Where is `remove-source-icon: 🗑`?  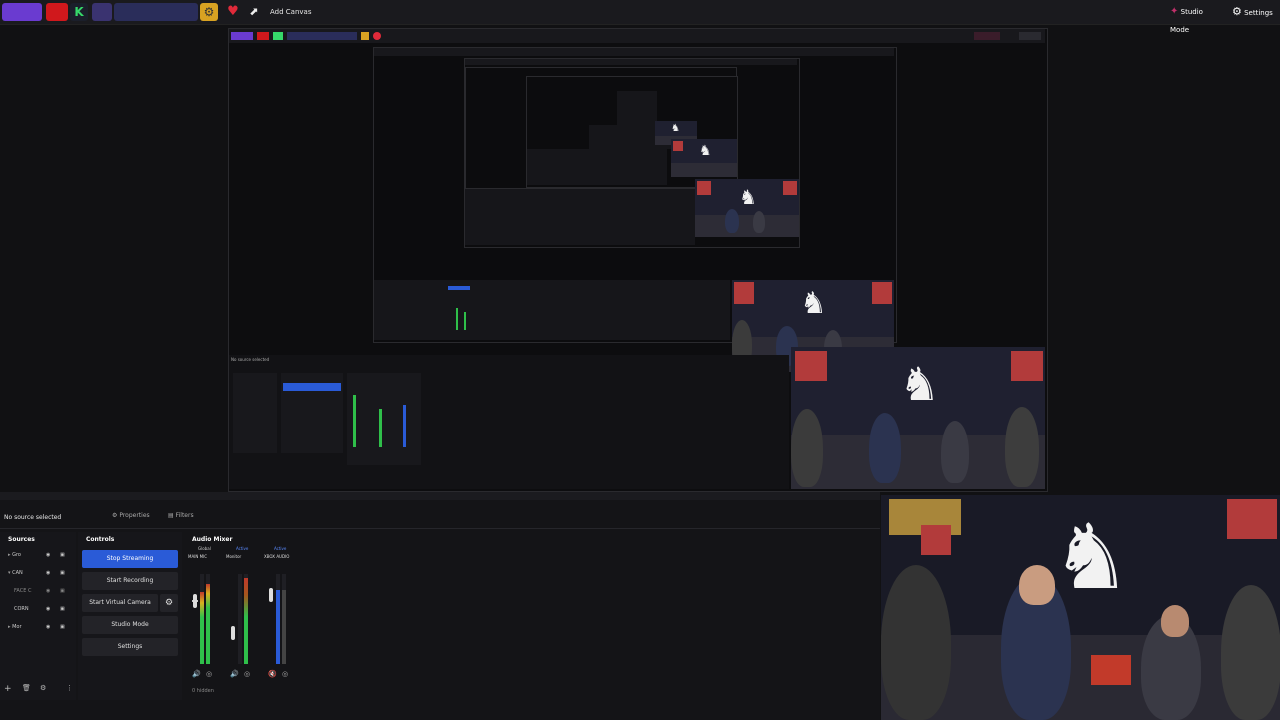
remove-source-icon: 🗑 is located at coordinates (26, 688).